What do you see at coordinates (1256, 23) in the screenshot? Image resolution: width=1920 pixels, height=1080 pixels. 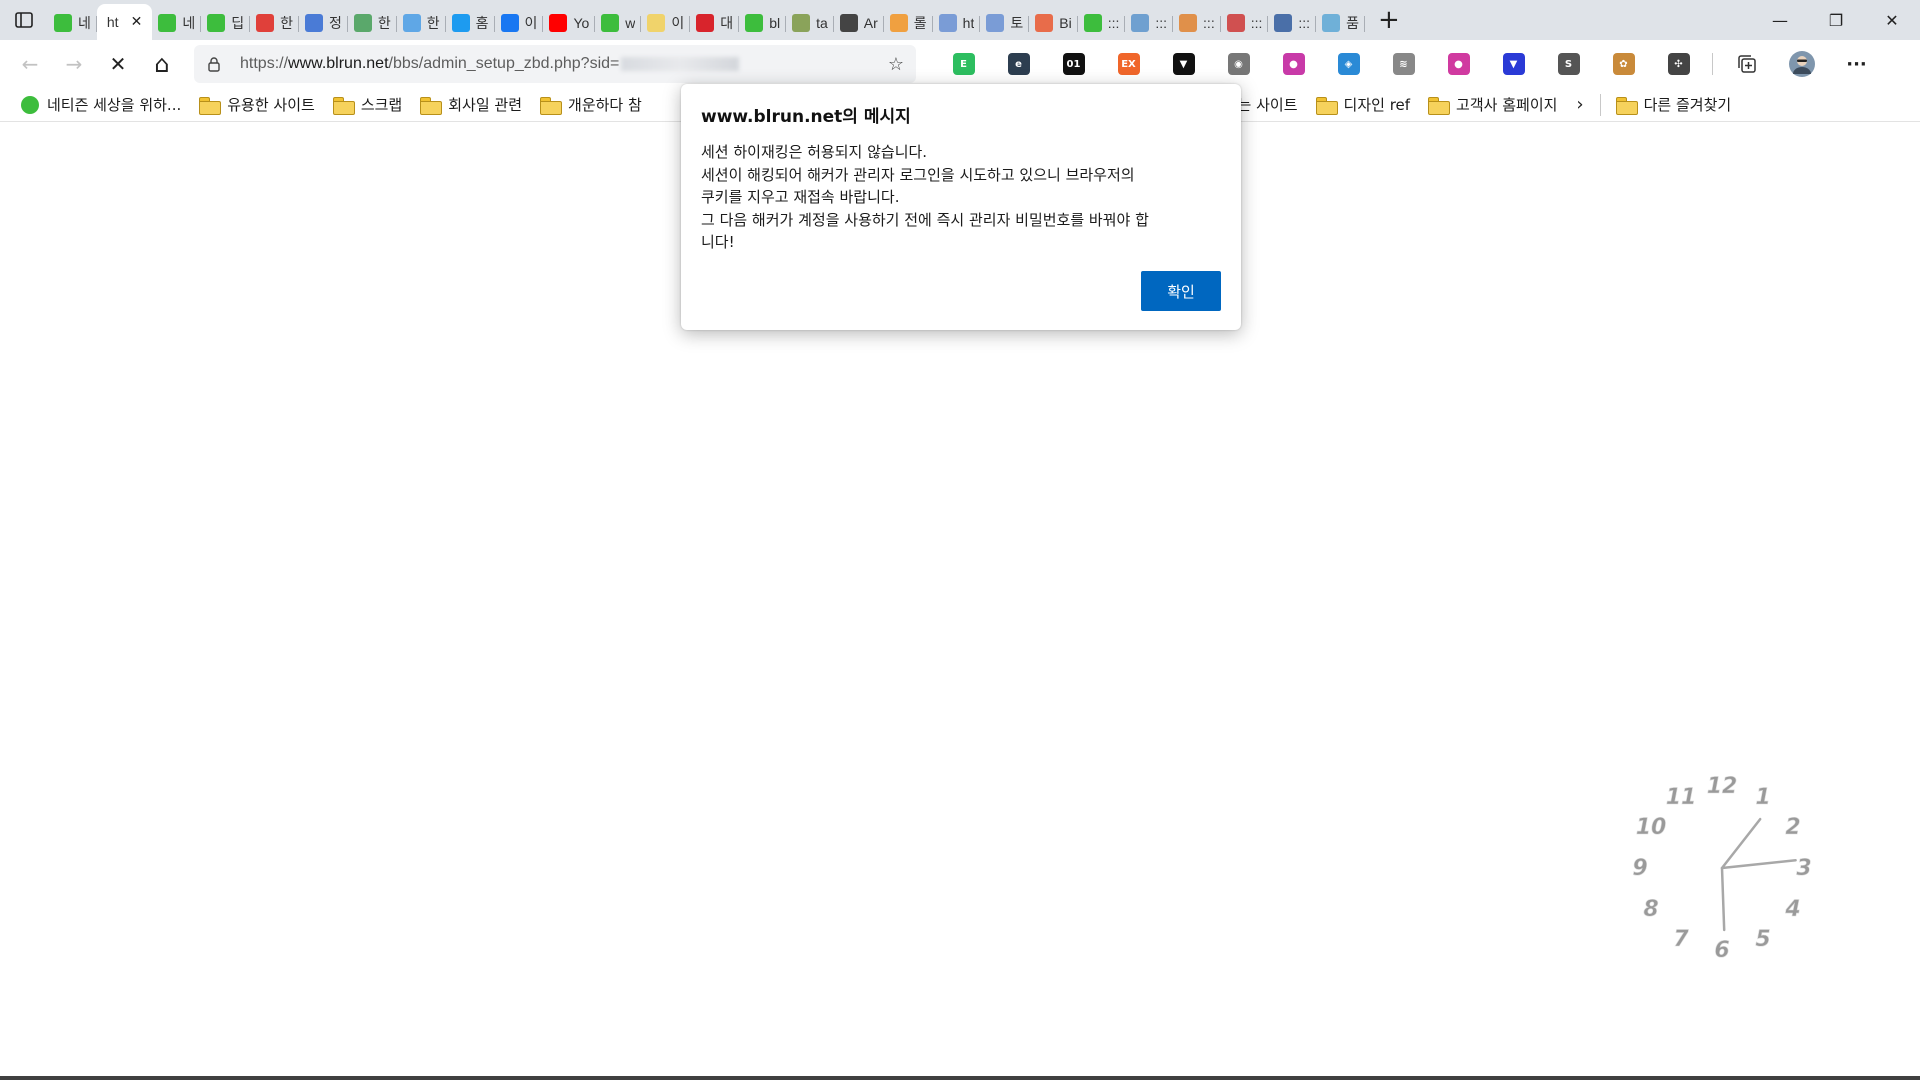 I see `tab-label: :::` at bounding box center [1256, 23].